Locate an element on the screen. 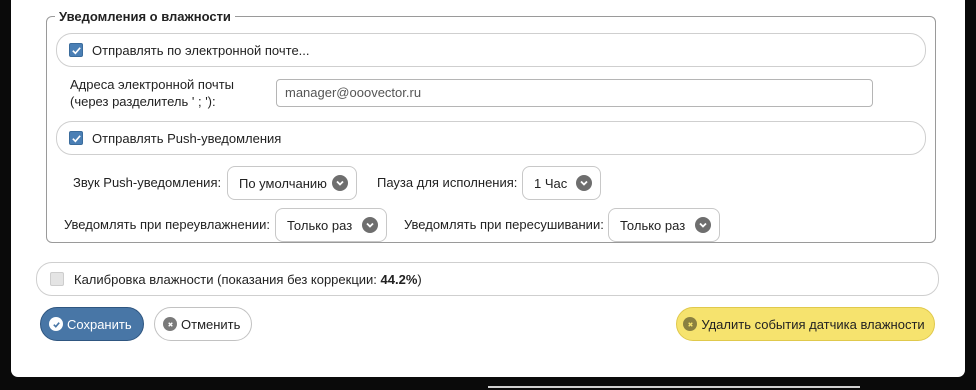 This screenshot has width=976, height=390. push-checkbox is located at coordinates (76, 138).